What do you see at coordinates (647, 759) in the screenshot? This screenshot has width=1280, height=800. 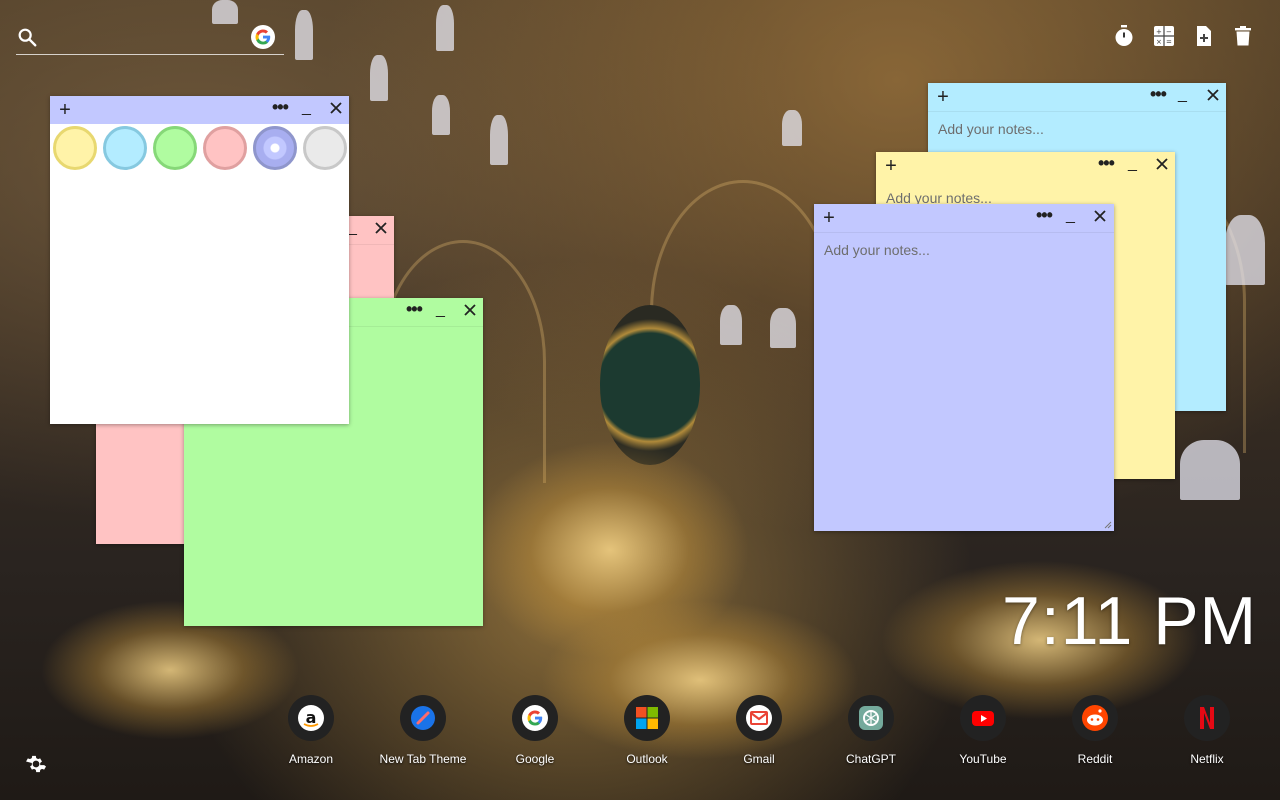 I see `shortcut-label: Outlook` at bounding box center [647, 759].